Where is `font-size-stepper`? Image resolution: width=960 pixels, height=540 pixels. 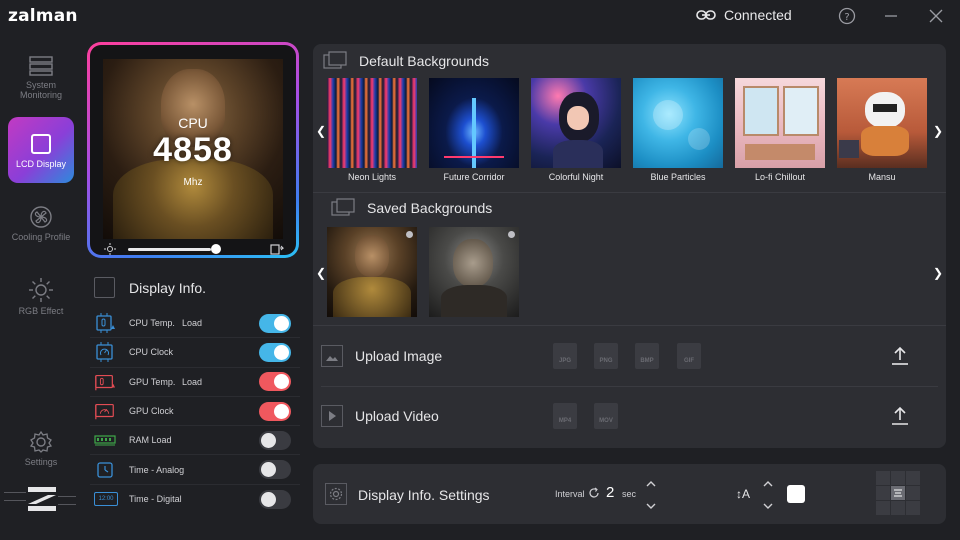
font-size-stepper is located at coordinates (768, 495).